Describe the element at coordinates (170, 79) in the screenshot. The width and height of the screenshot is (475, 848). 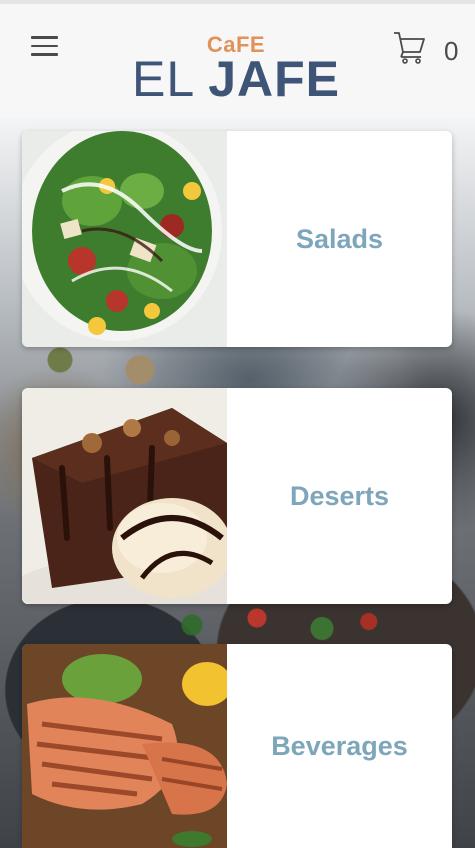
I see `logo-main-light: EL` at that location.